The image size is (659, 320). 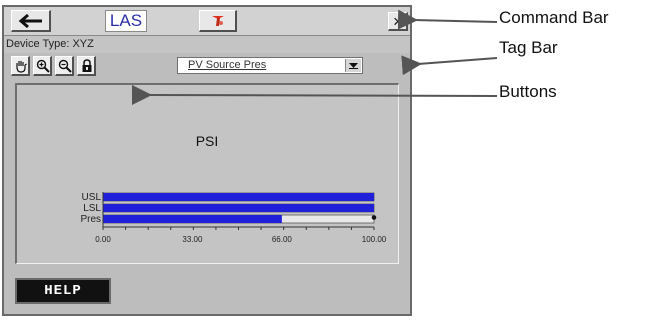 I want to click on tag-bar-leader, so click(x=449, y=65).